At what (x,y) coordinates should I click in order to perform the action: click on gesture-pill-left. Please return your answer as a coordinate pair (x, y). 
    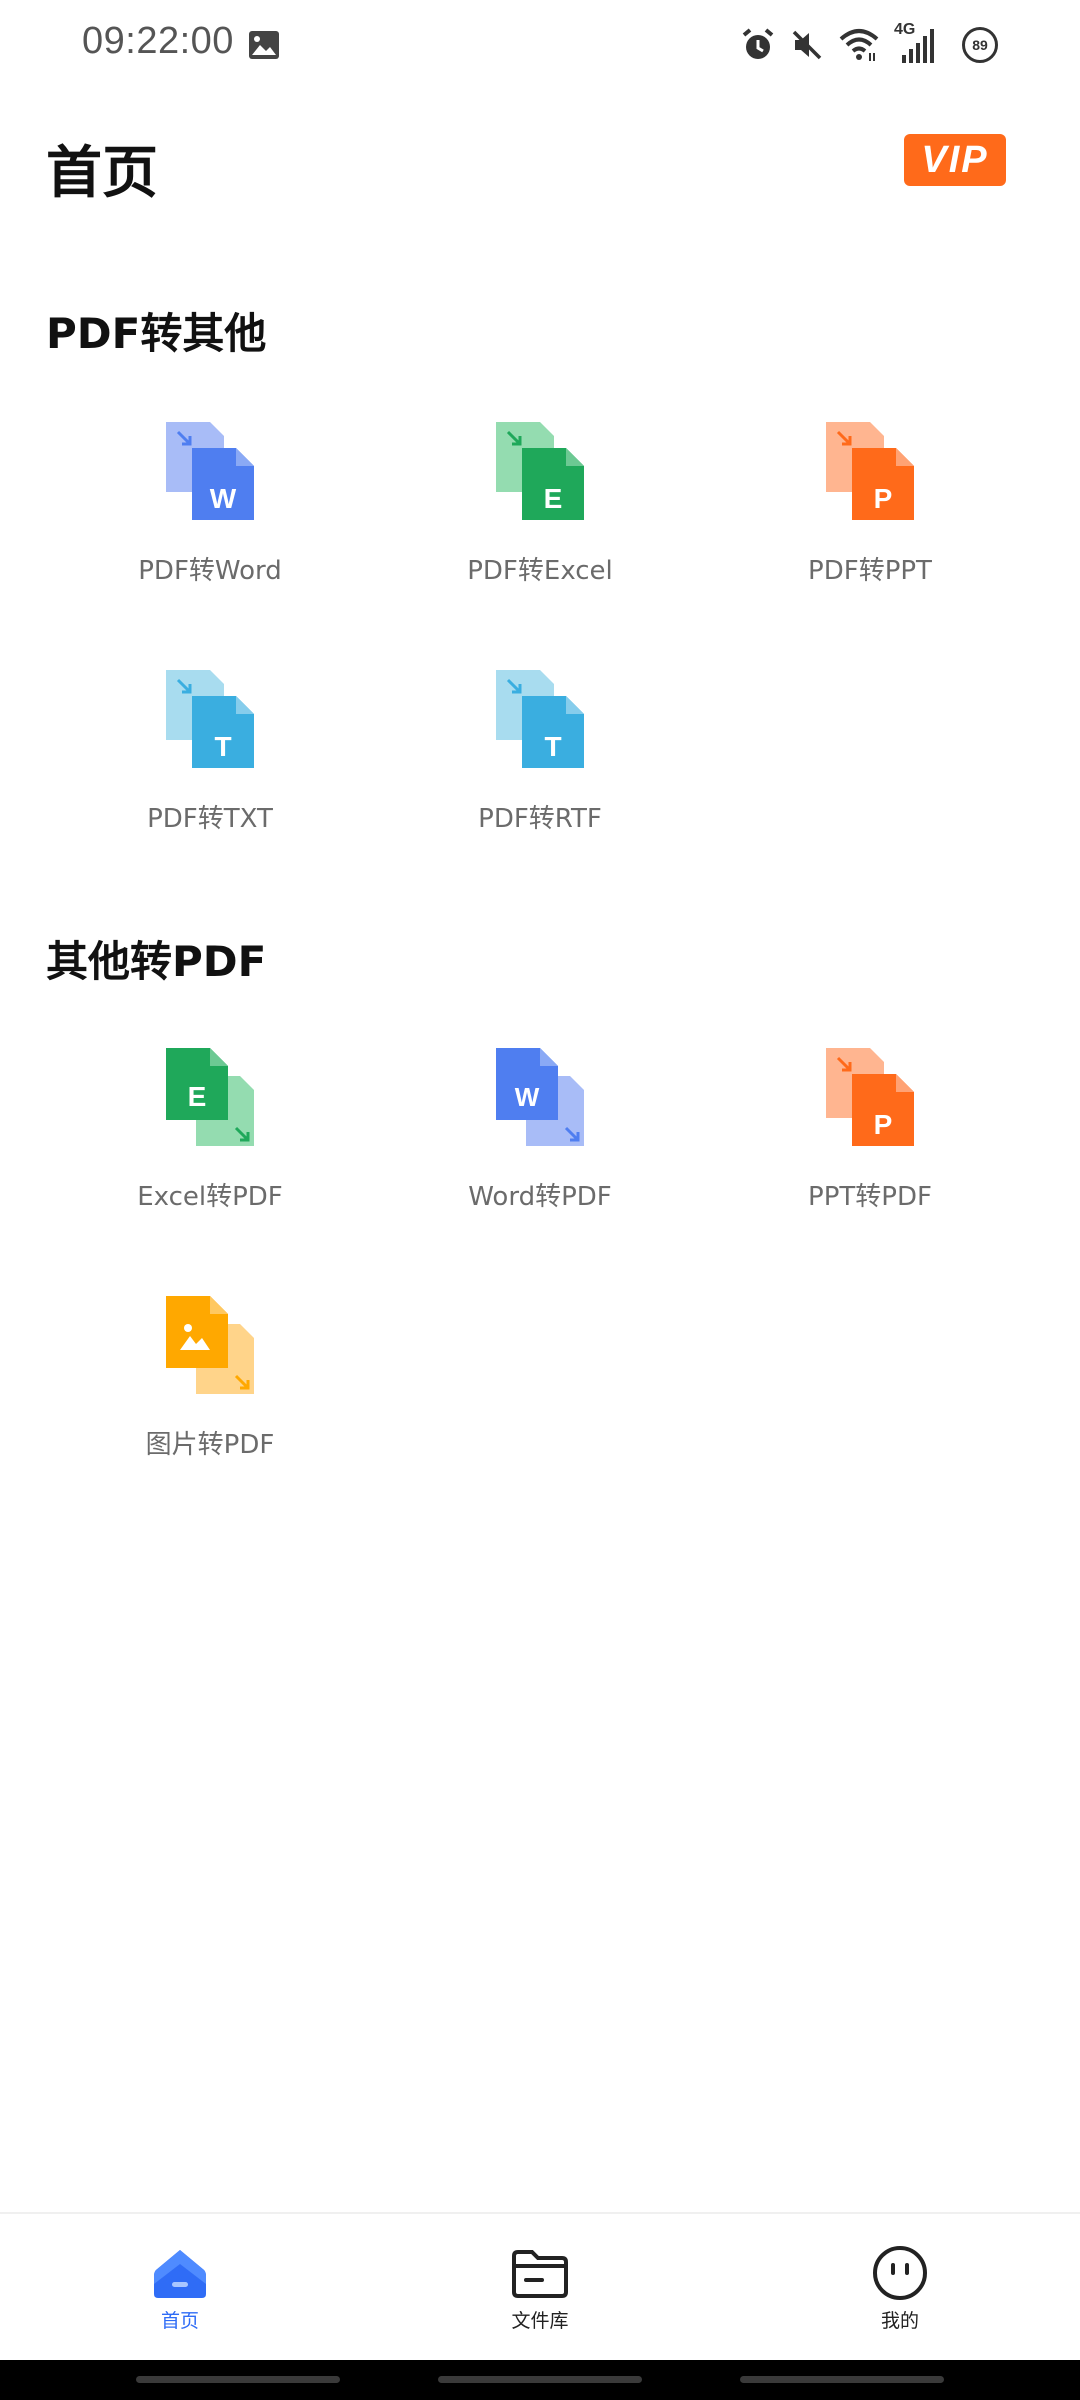
    Looking at the image, I should click on (238, 2379).